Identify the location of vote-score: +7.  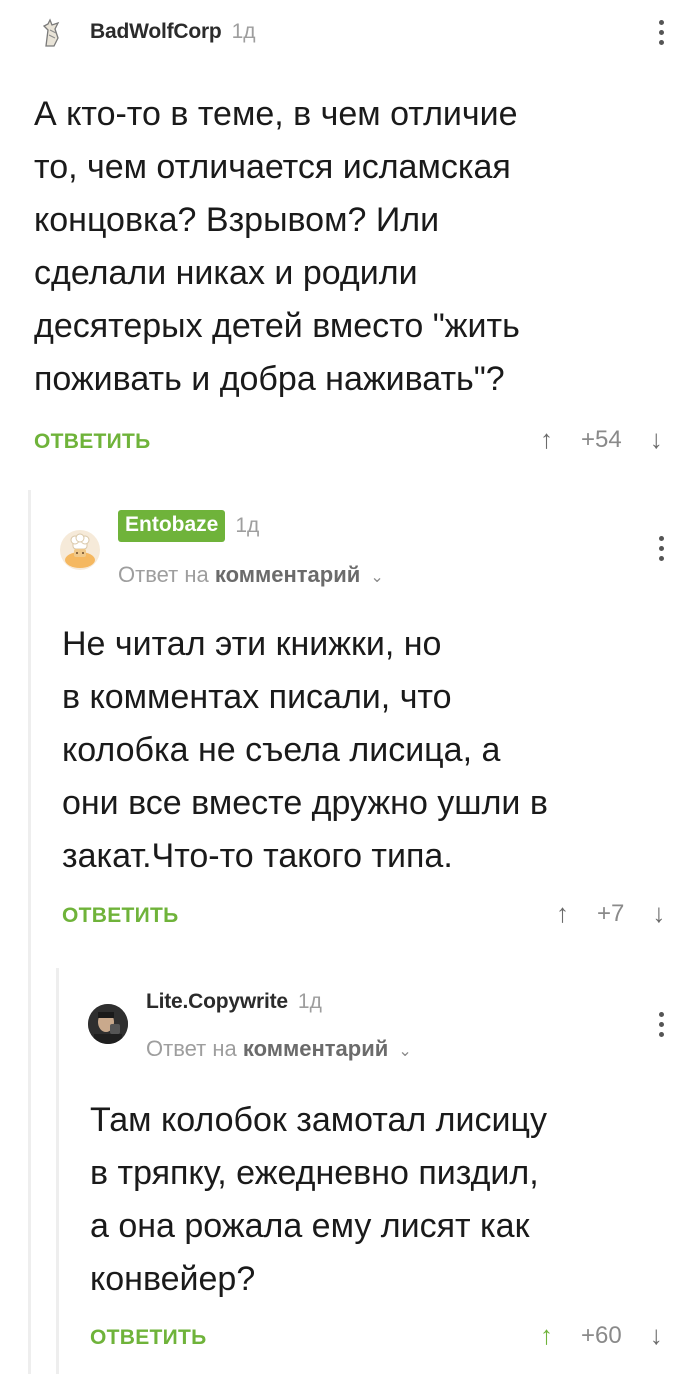
(611, 913).